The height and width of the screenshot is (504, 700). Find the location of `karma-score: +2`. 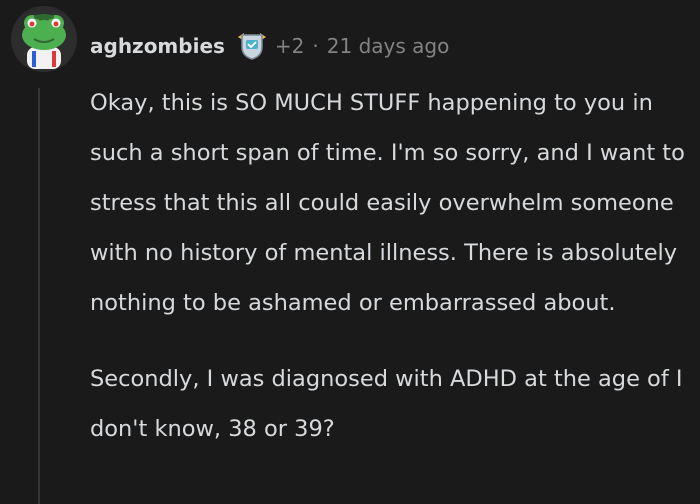

karma-score: +2 is located at coordinates (289, 46).